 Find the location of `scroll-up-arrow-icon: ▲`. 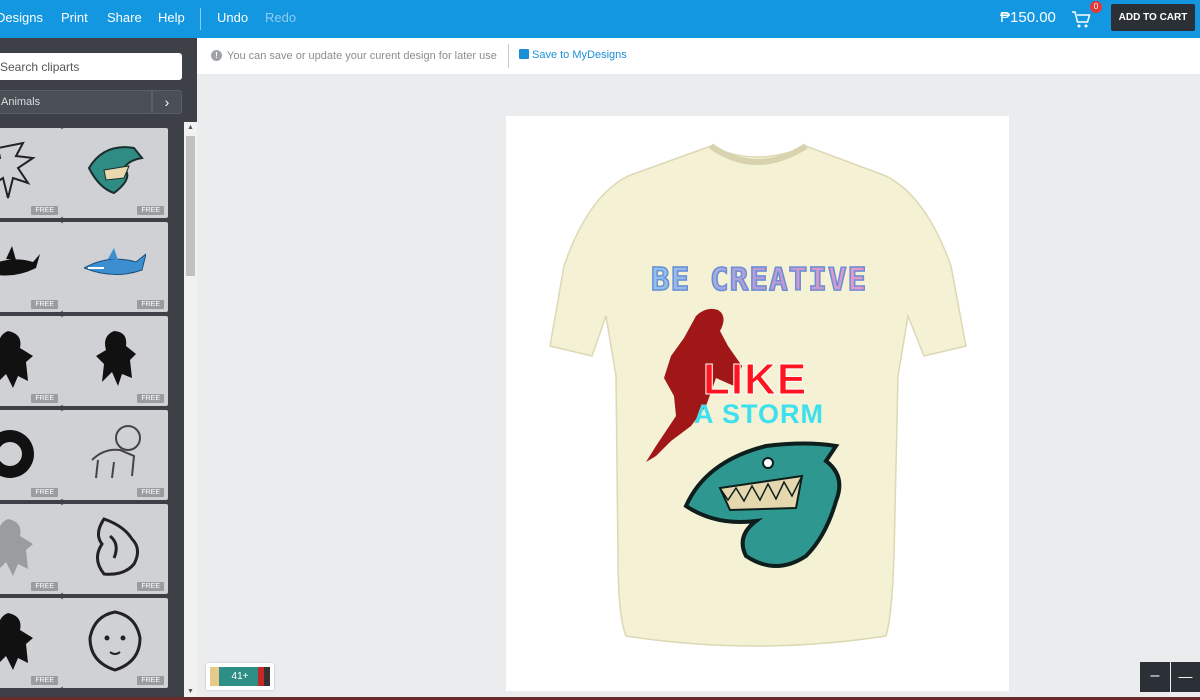

scroll-up-arrow-icon: ▲ is located at coordinates (190, 129).